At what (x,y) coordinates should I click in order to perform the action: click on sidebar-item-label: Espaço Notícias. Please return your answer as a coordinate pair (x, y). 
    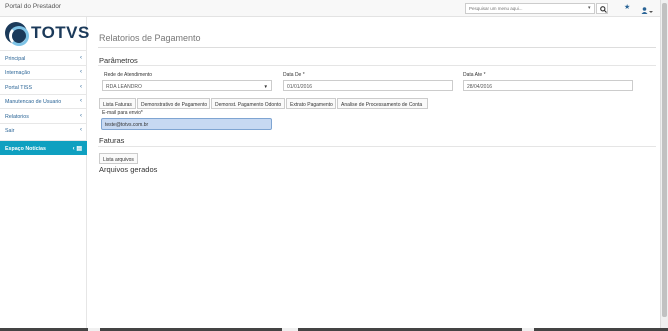
    Looking at the image, I should click on (25, 148).